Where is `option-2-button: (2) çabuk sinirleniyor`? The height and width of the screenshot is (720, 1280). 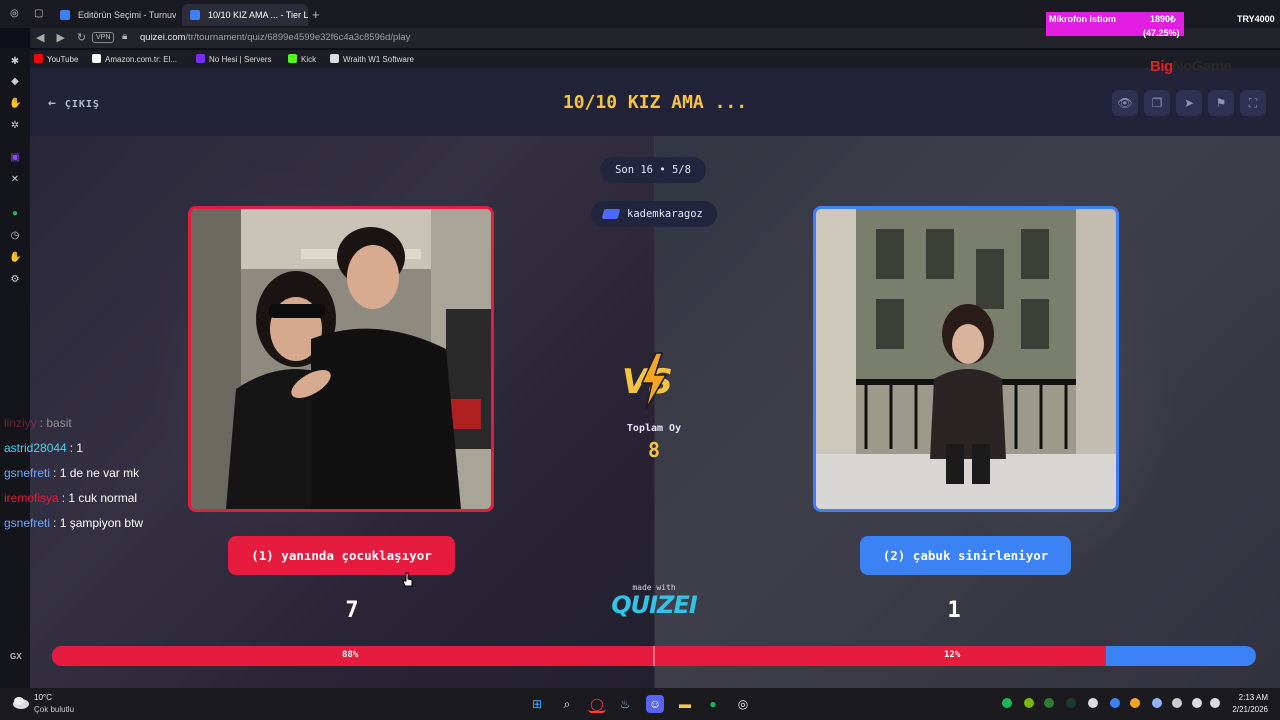 option-2-button: (2) çabuk sinirleniyor is located at coordinates (965, 555).